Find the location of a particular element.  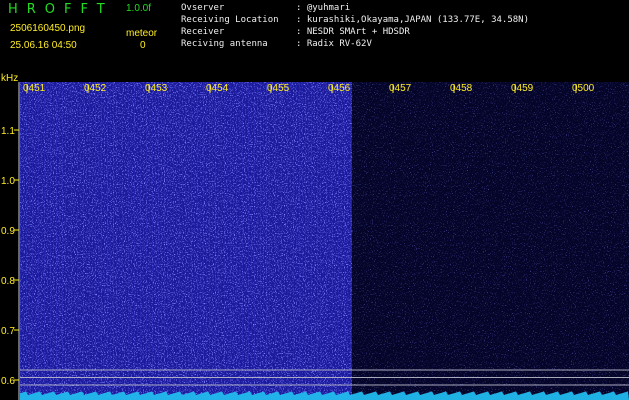

meteor-counter-value: 0 is located at coordinates (143, 45).